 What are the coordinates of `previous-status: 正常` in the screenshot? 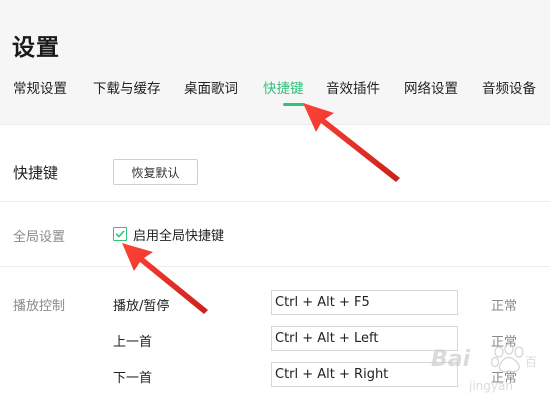 It's located at (504, 342).